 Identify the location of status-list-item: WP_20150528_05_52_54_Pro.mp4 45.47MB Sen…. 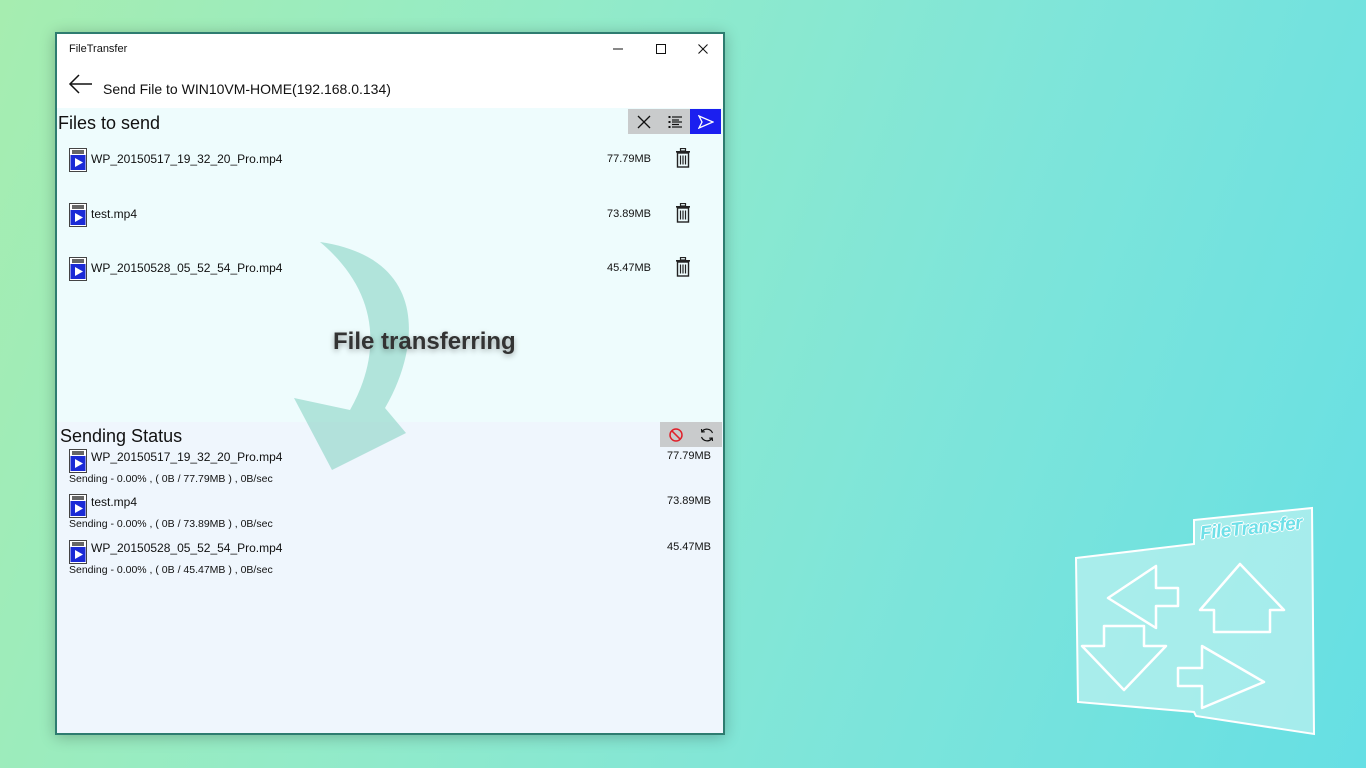
(390, 562).